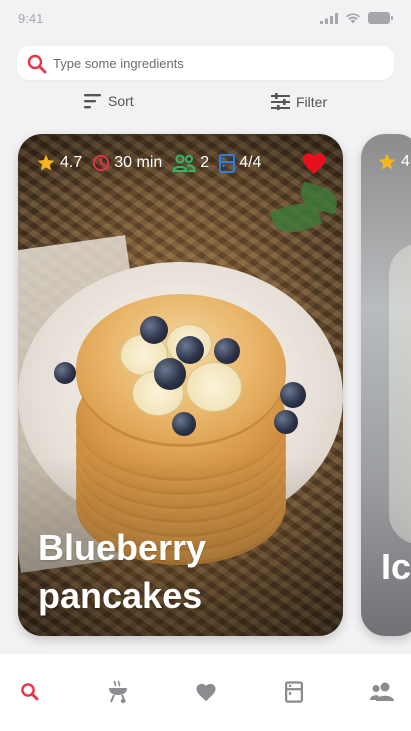 Image resolution: width=411 pixels, height=731 pixels. What do you see at coordinates (122, 547) in the screenshot?
I see `recipe-title-line-1: Blueberry` at bounding box center [122, 547].